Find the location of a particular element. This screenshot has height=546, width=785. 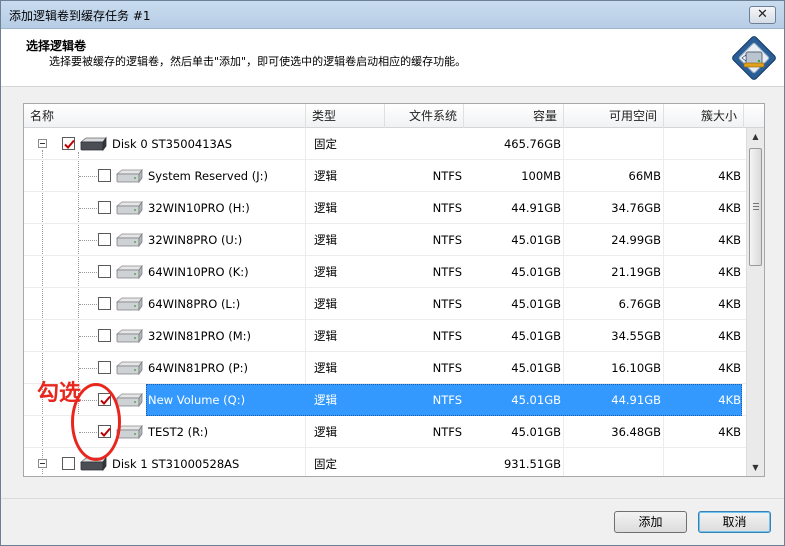

header-description: 选择要被缓存的逻辑卷，然后单击"添加"，即可使选中的逻辑卷启动相应的缓存功能。 is located at coordinates (258, 61).